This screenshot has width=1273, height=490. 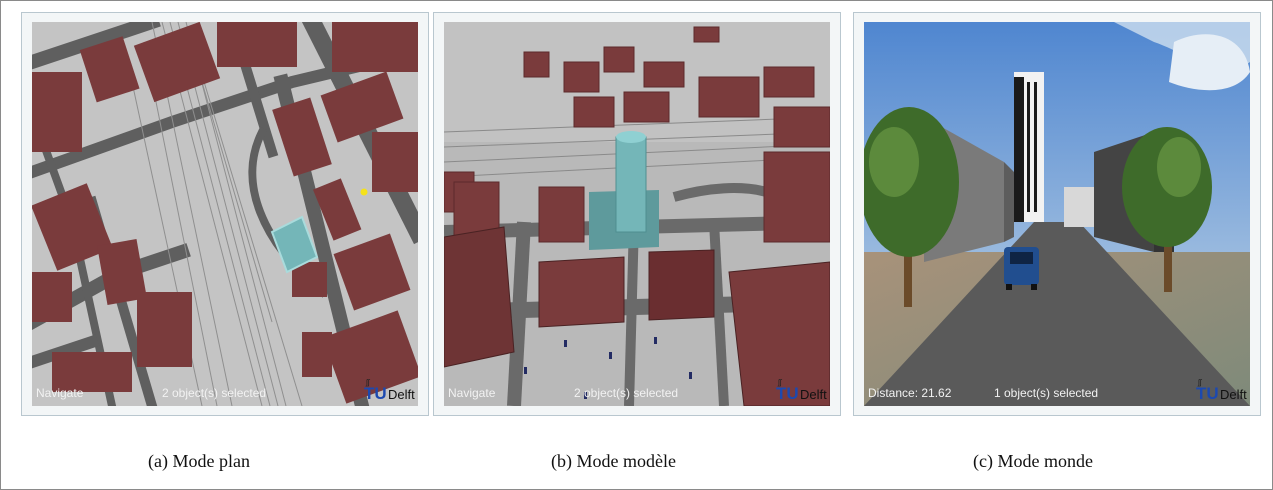 I want to click on caption-plan: (a) Mode plan, so click(x=199, y=461).